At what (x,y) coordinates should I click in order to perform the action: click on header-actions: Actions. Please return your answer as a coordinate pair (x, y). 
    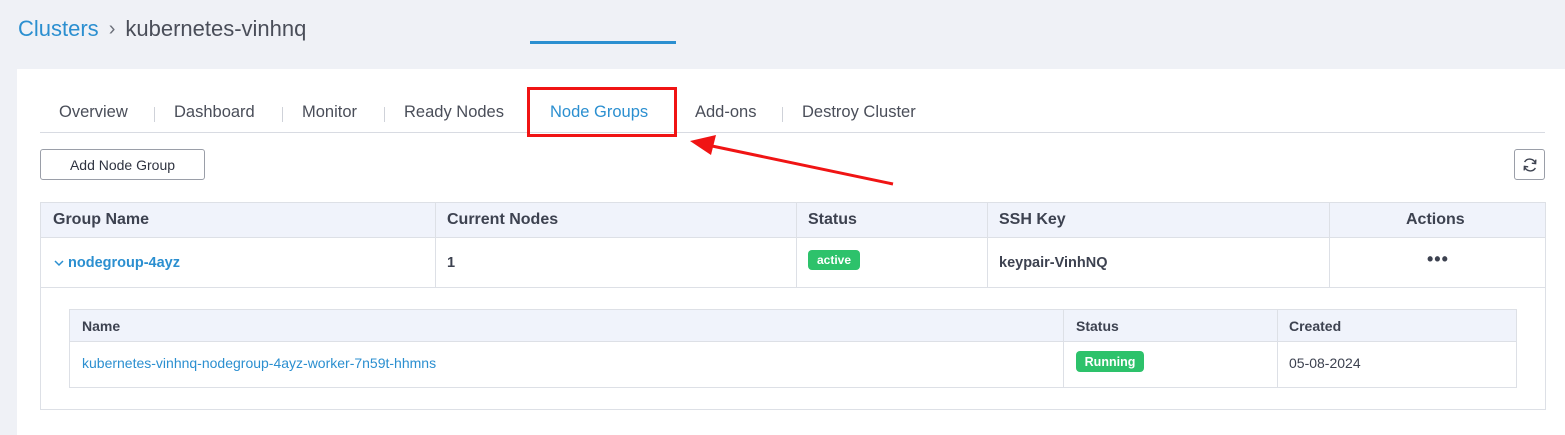
    Looking at the image, I should click on (1435, 219).